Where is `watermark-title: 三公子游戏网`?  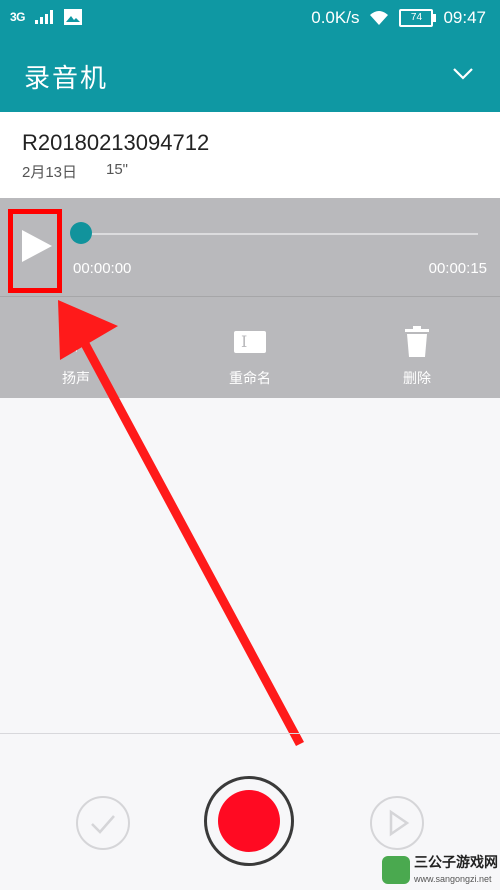
watermark-title: 三公子游戏网 is located at coordinates (456, 862).